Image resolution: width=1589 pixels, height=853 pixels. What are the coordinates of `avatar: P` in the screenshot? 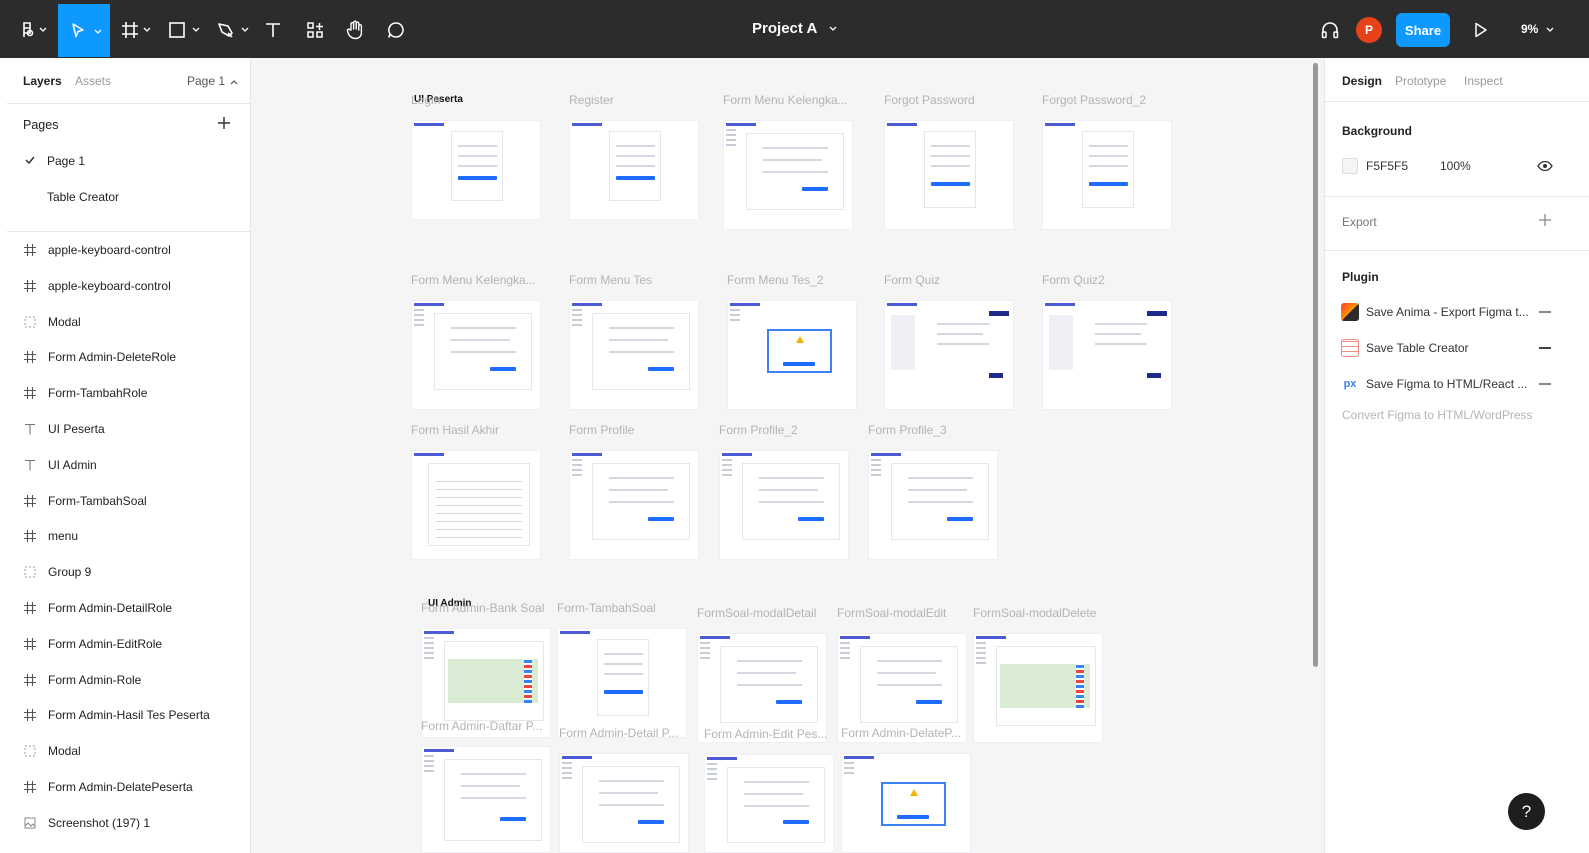 It's located at (1369, 30).